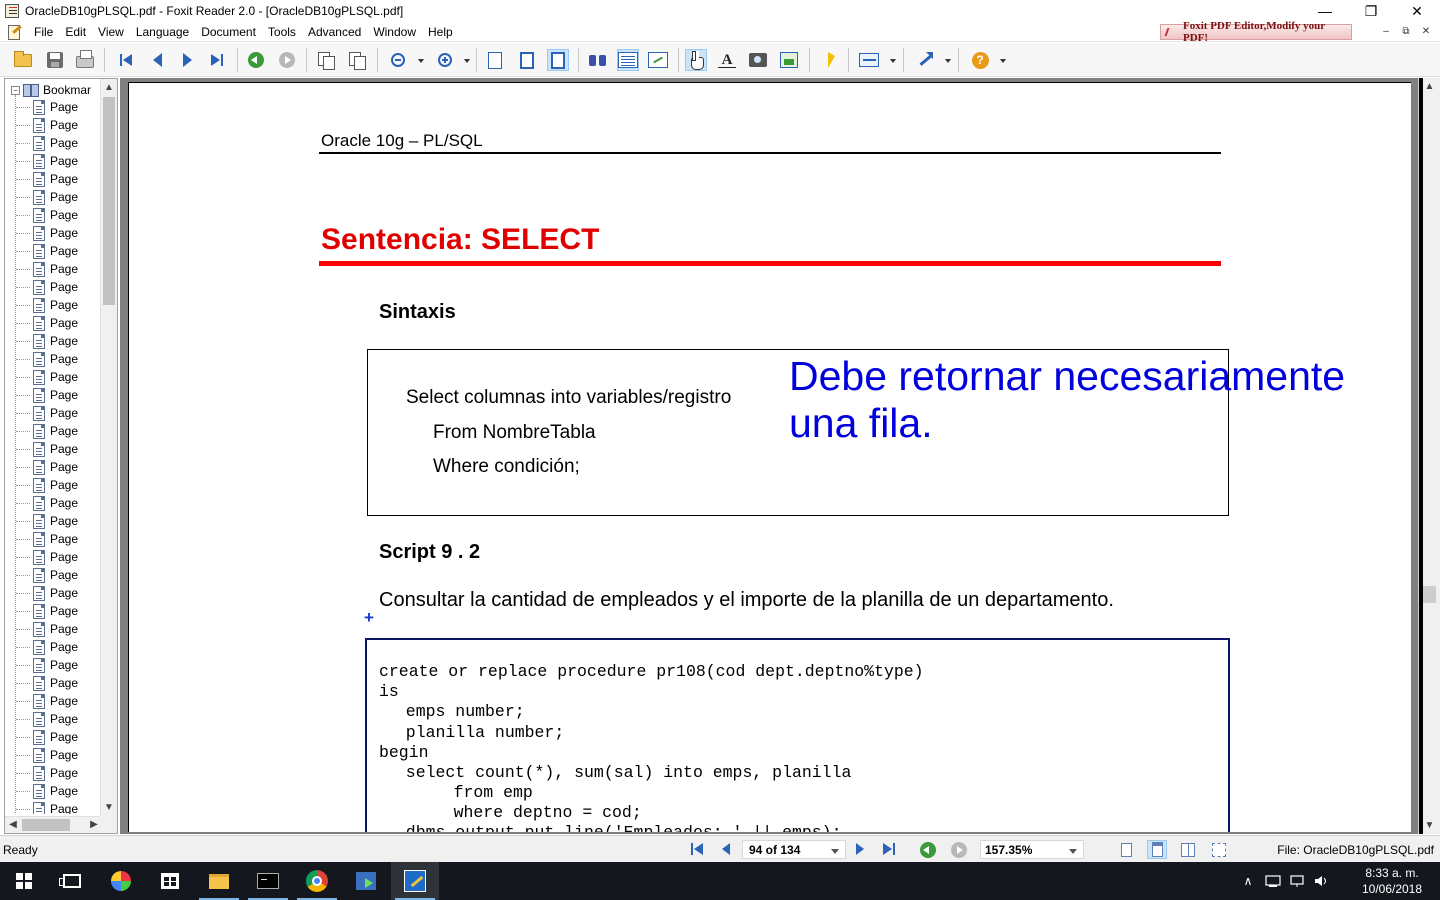 This screenshot has width=1440, height=900. I want to click on help-dropdown-icon, so click(1003, 61).